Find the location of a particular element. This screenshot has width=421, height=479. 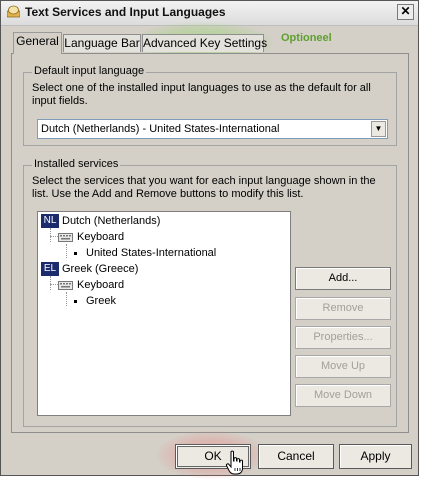

tab-label: Language Bar is located at coordinates (102, 43).